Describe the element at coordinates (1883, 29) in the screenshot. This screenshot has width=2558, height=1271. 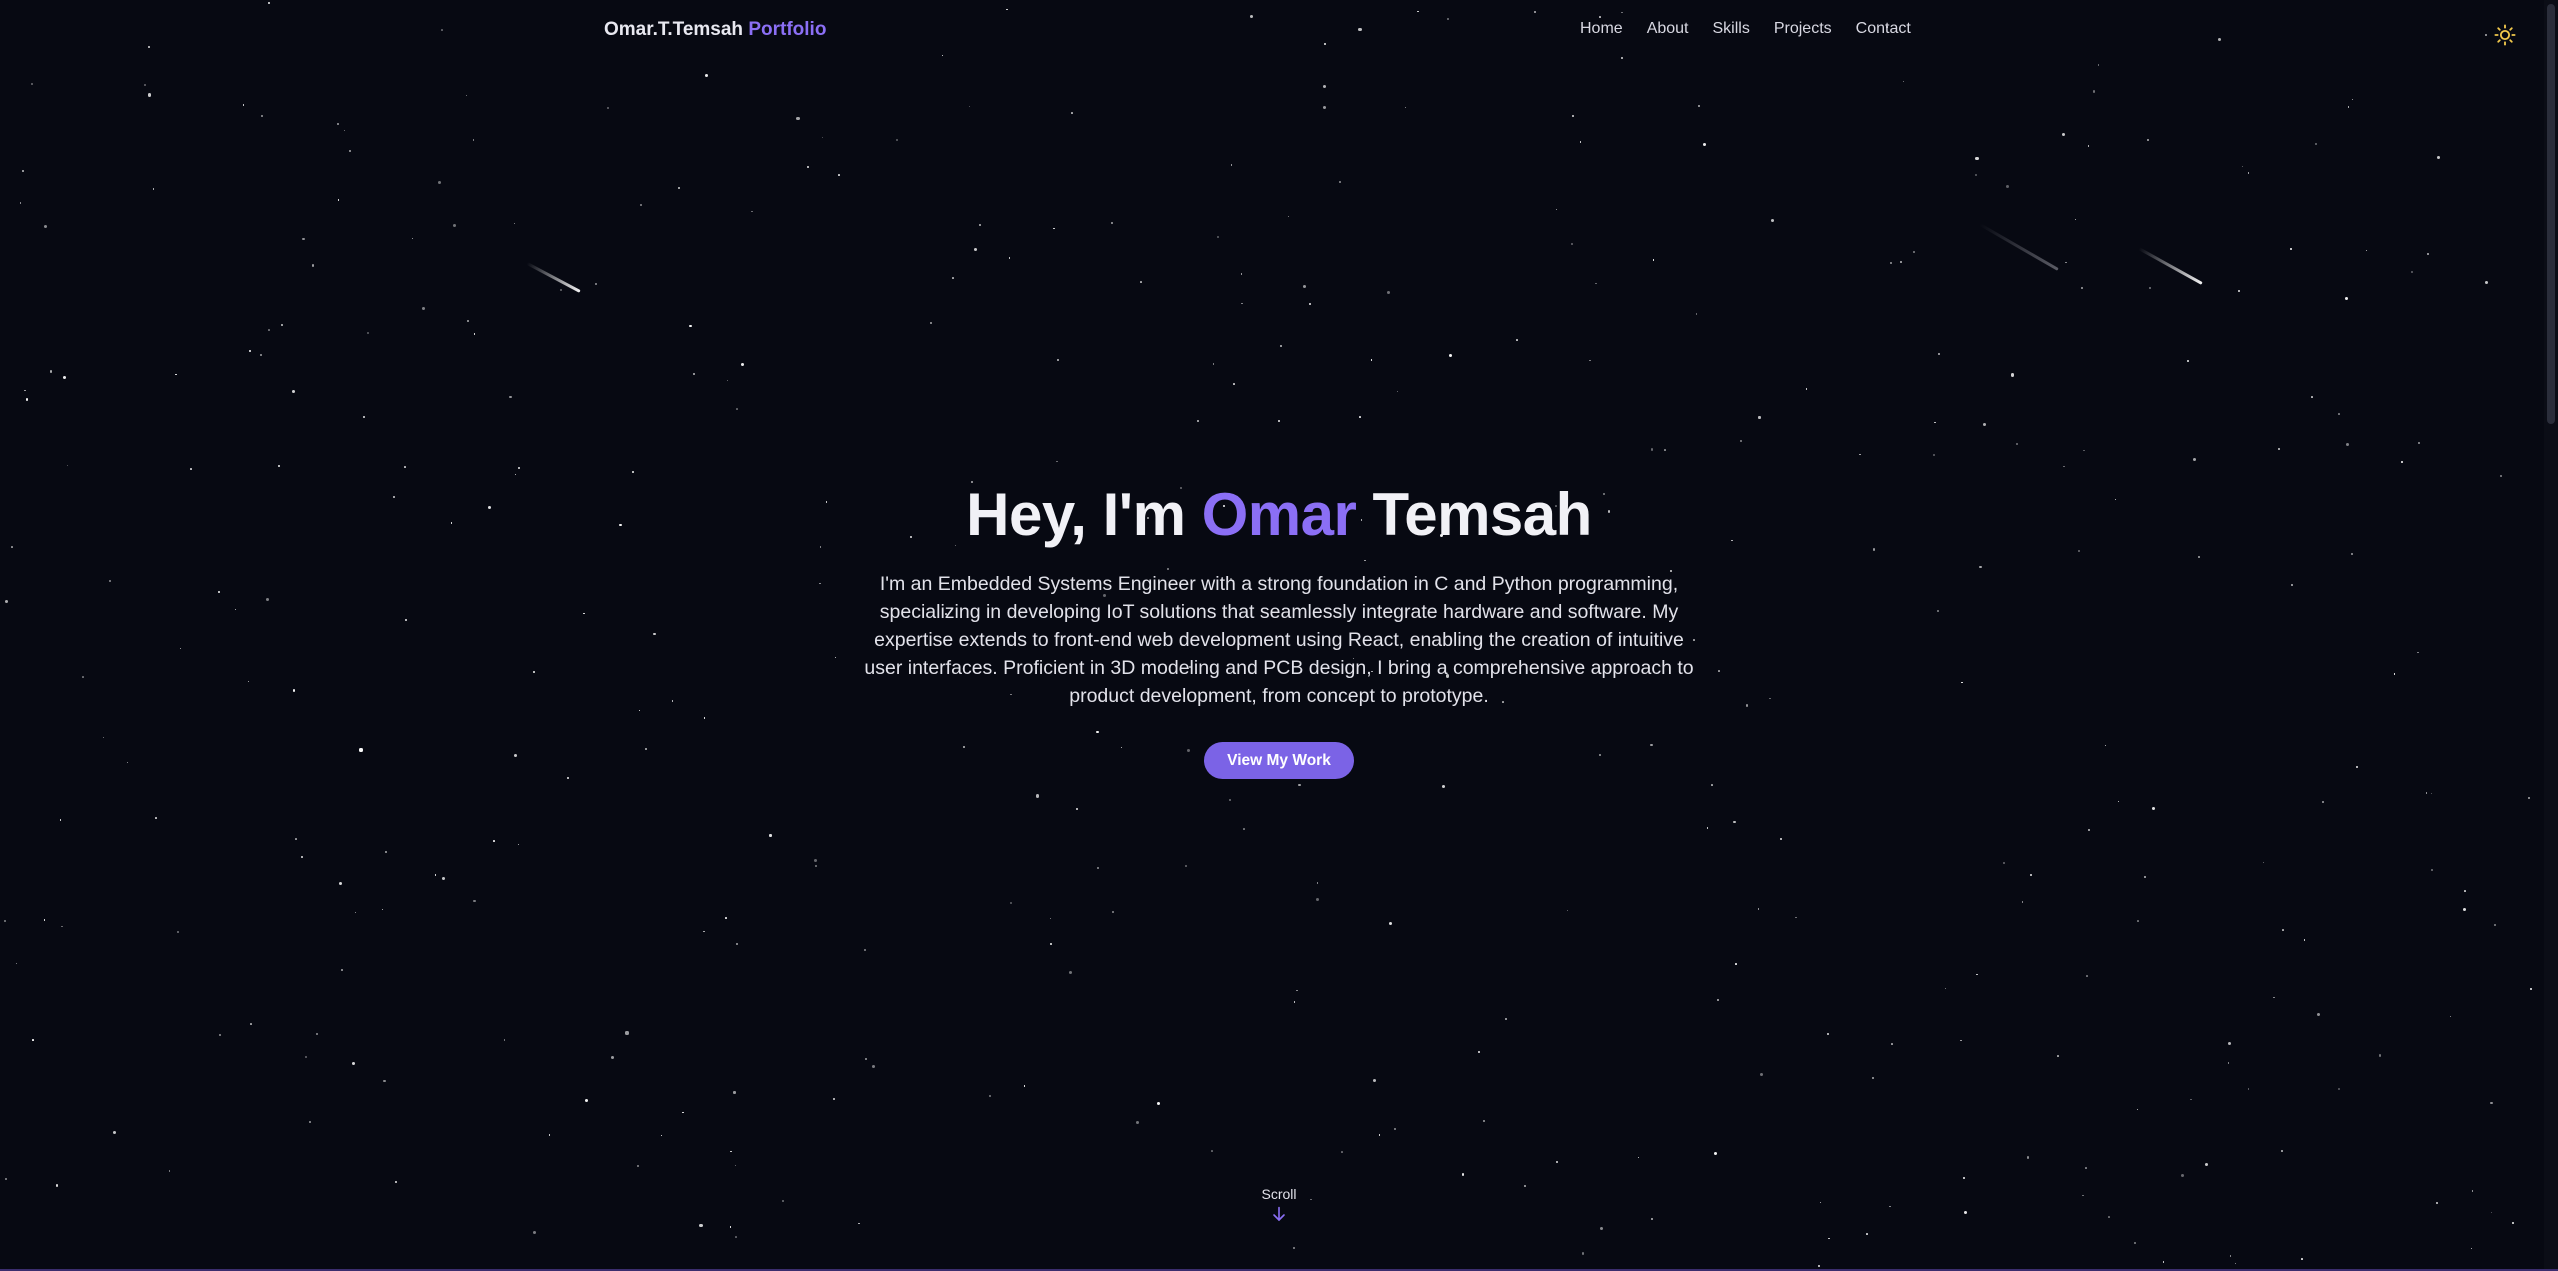
I see `nav-link-contact: Contact` at that location.